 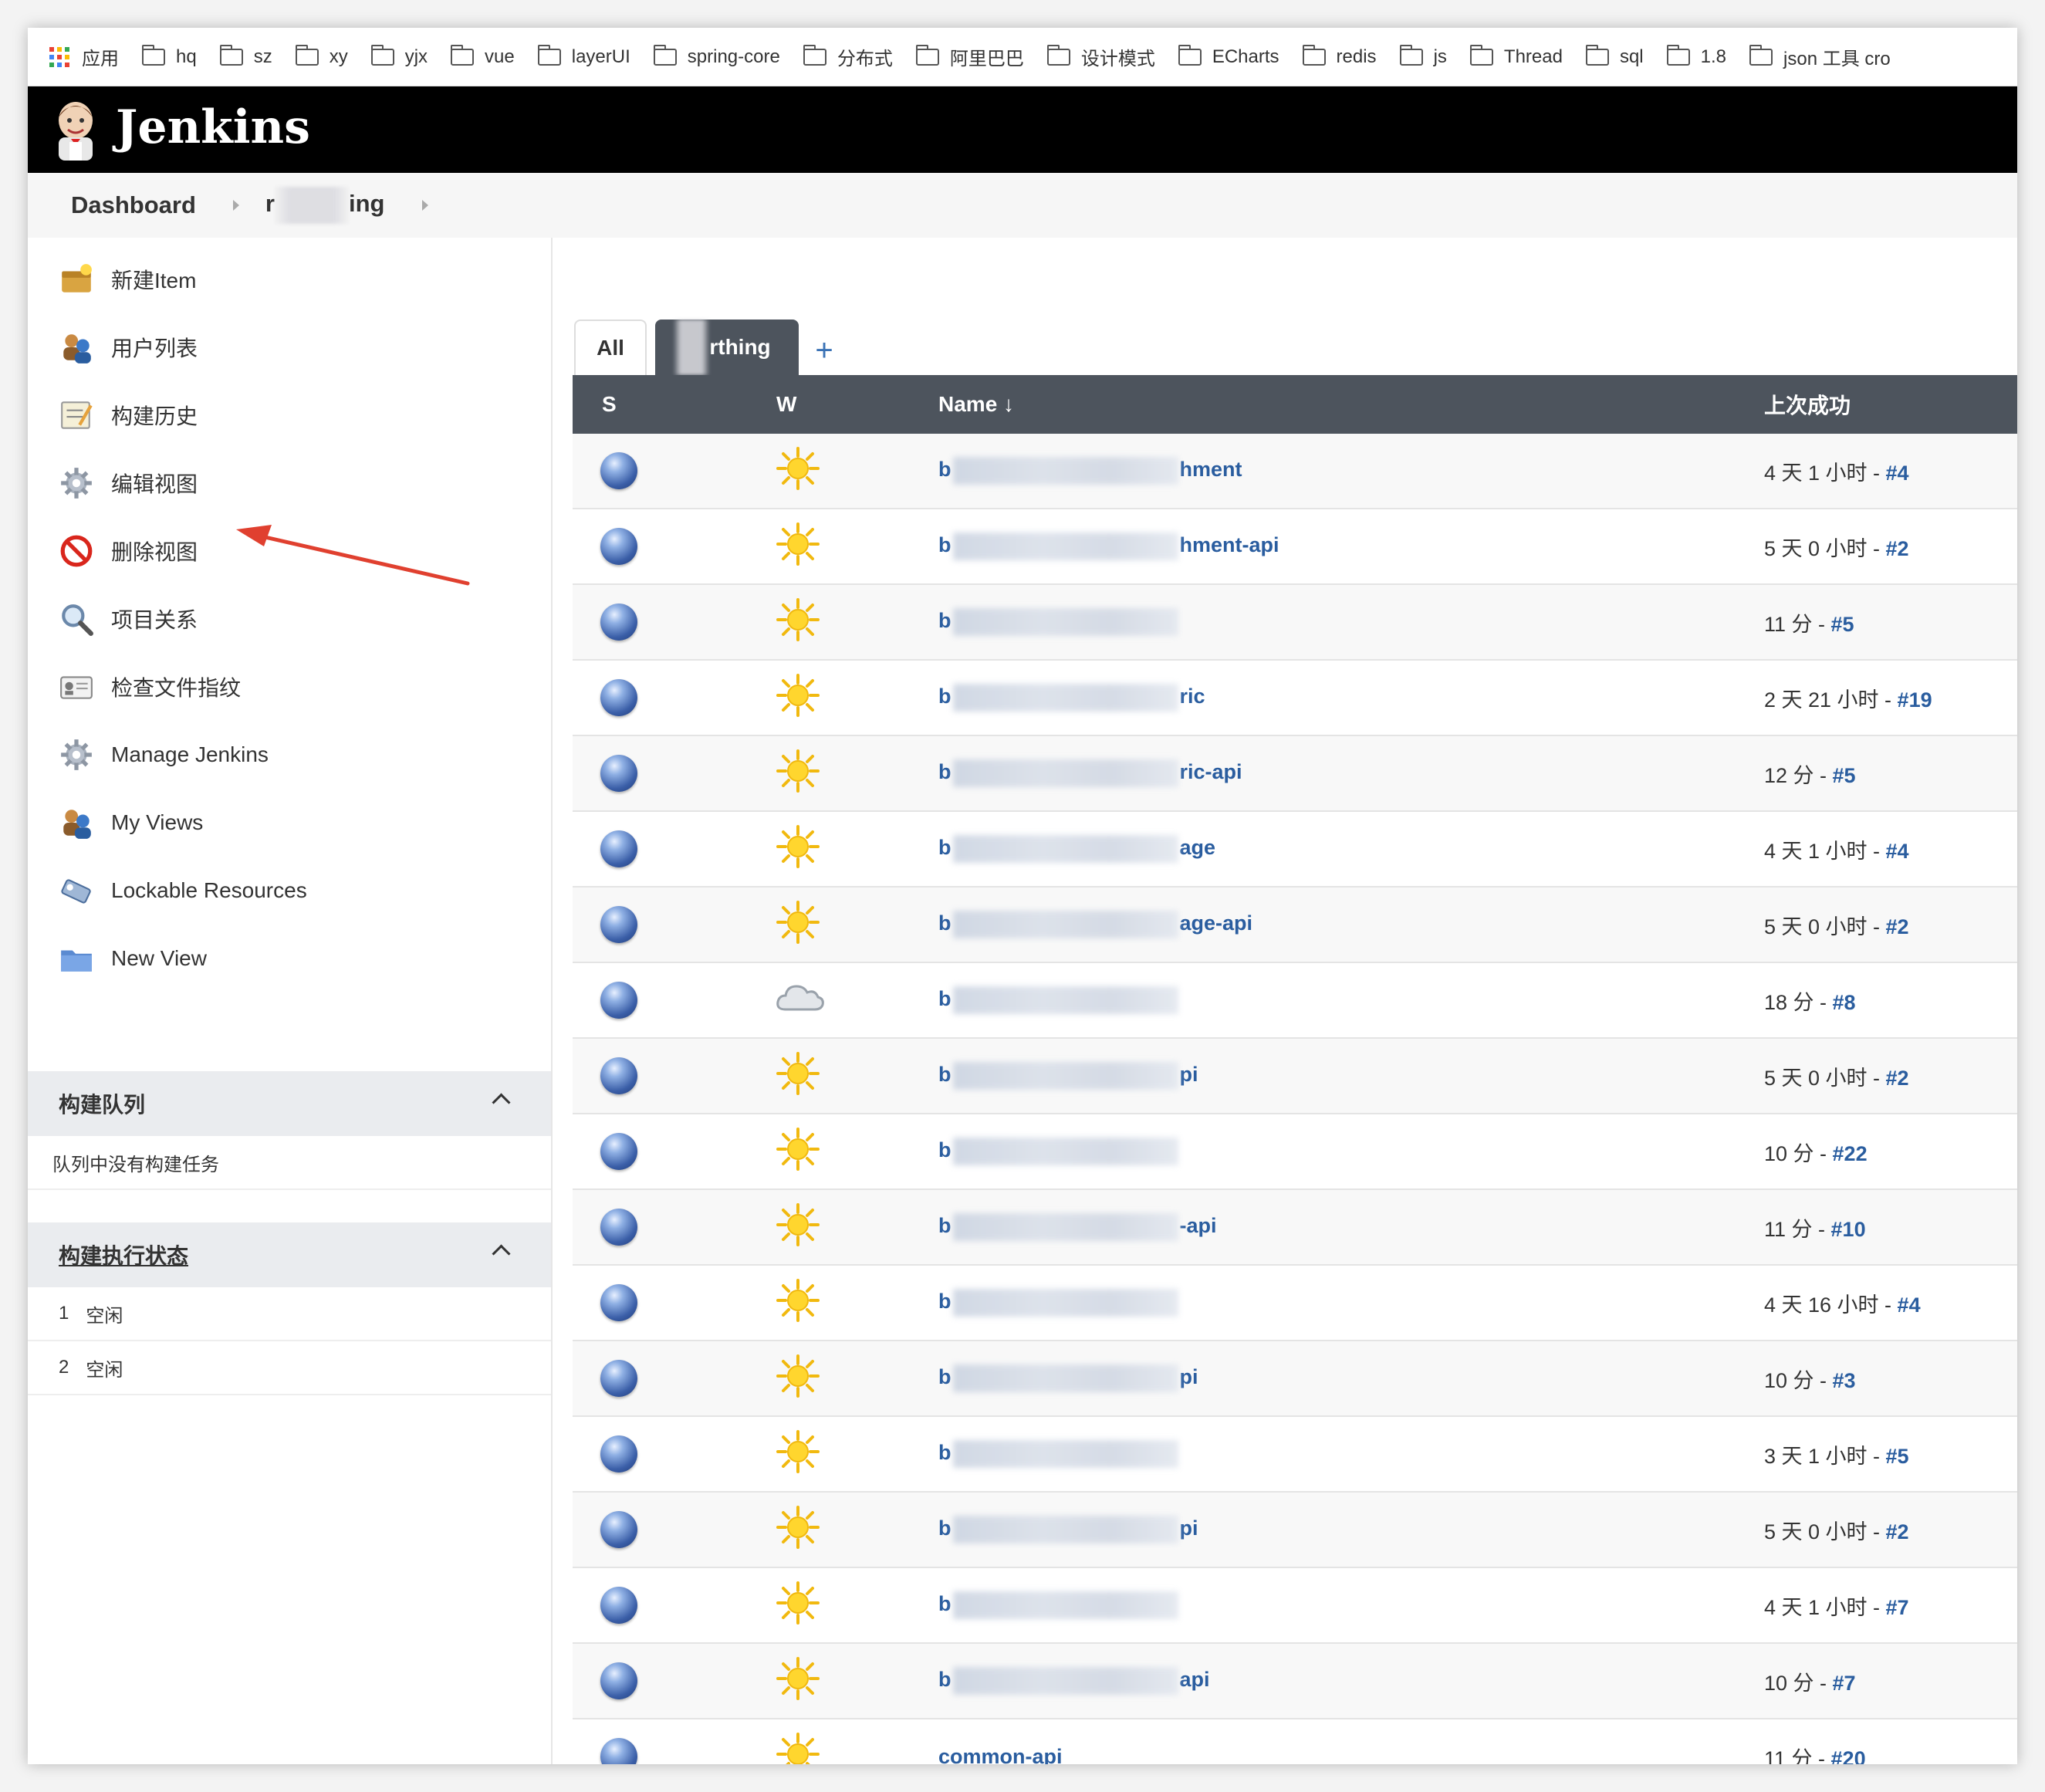 What do you see at coordinates (1090, 773) in the screenshot?
I see `job-link: b ric-api` at bounding box center [1090, 773].